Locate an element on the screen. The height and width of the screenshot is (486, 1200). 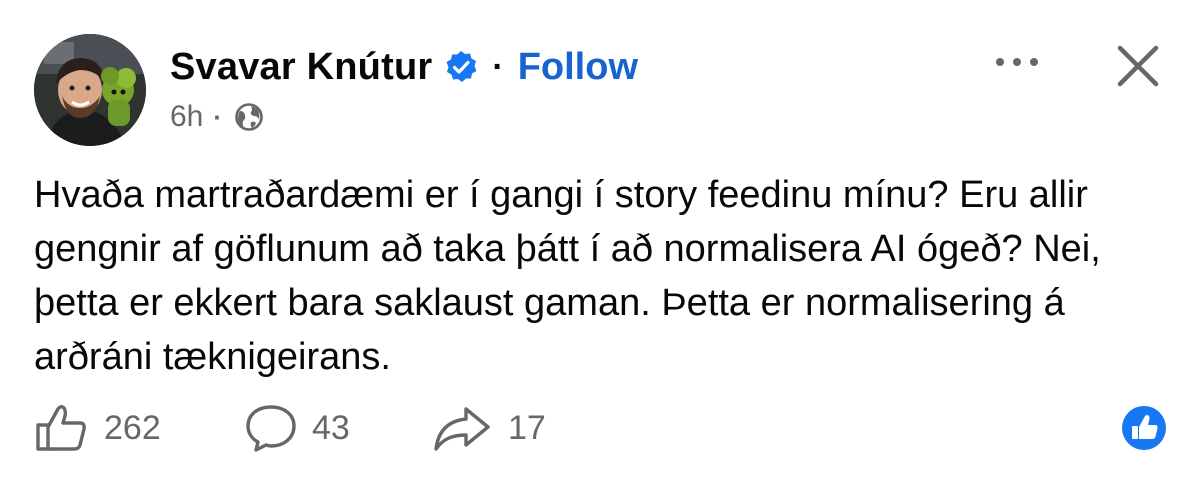
globe-icon is located at coordinates (249, 117).